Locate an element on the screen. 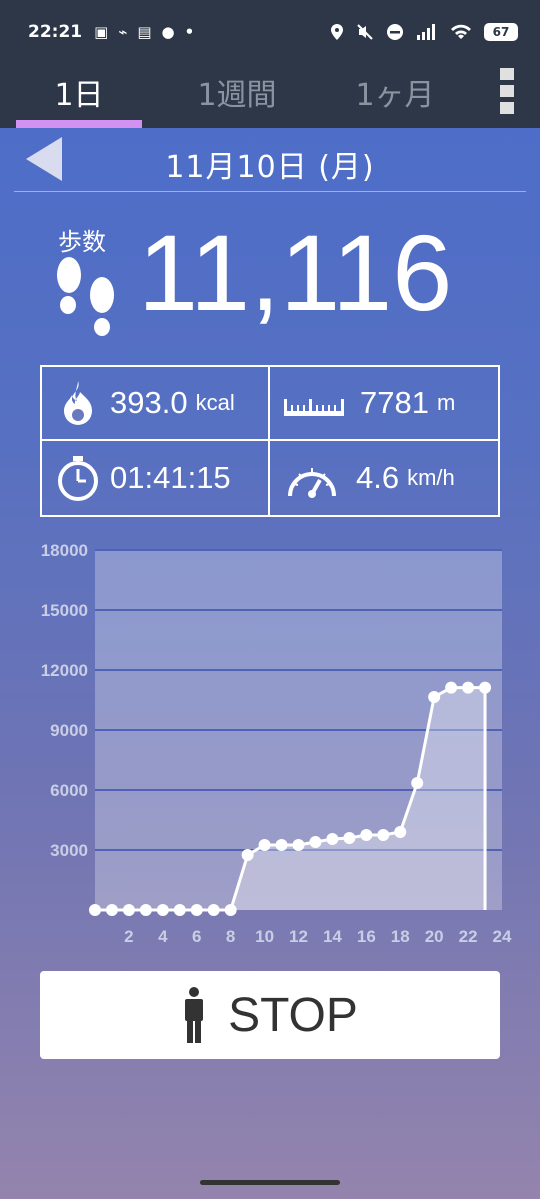 This screenshot has width=540, height=1199. speedometer-icon is located at coordinates (312, 483).